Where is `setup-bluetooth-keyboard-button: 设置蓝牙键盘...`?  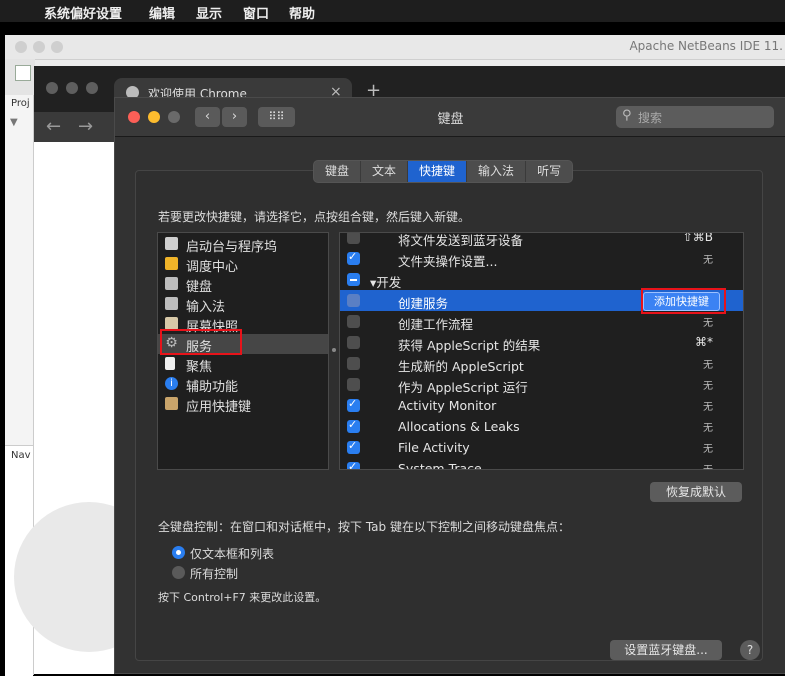 setup-bluetooth-keyboard-button: 设置蓝牙键盘... is located at coordinates (666, 650).